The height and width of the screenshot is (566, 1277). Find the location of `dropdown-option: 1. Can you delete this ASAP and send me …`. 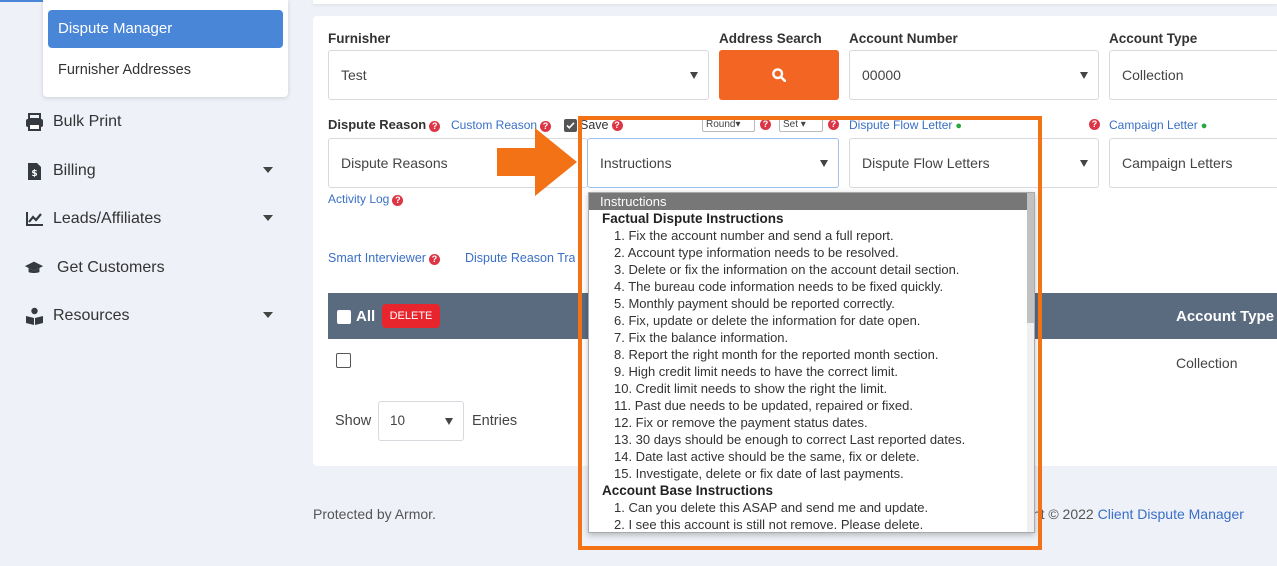

dropdown-option: 1. Can you delete this ASAP and send me … is located at coordinates (811, 507).